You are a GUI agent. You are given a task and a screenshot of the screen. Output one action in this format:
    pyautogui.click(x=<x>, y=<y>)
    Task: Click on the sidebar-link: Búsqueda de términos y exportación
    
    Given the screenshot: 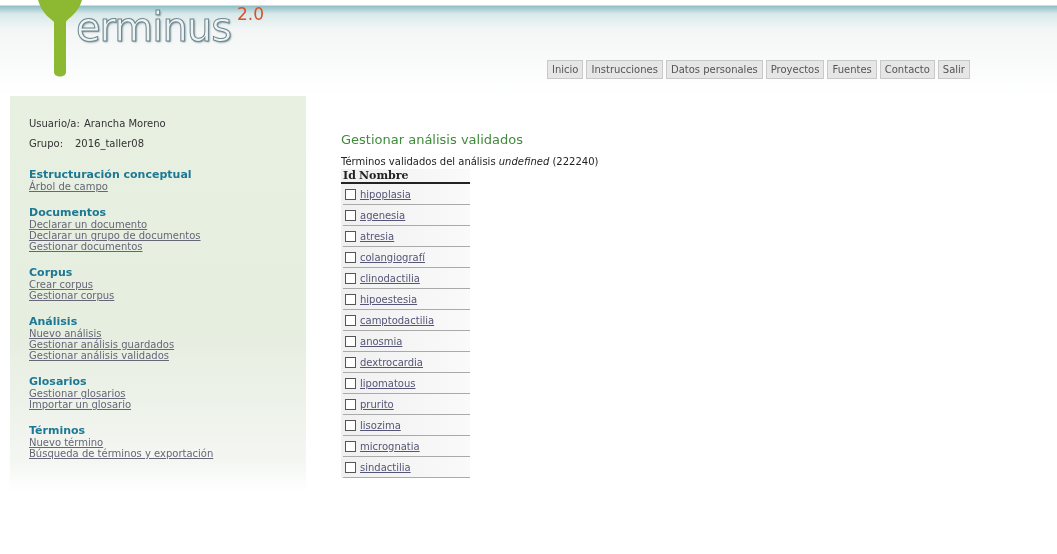 What is the action you would take?
    pyautogui.click(x=121, y=453)
    